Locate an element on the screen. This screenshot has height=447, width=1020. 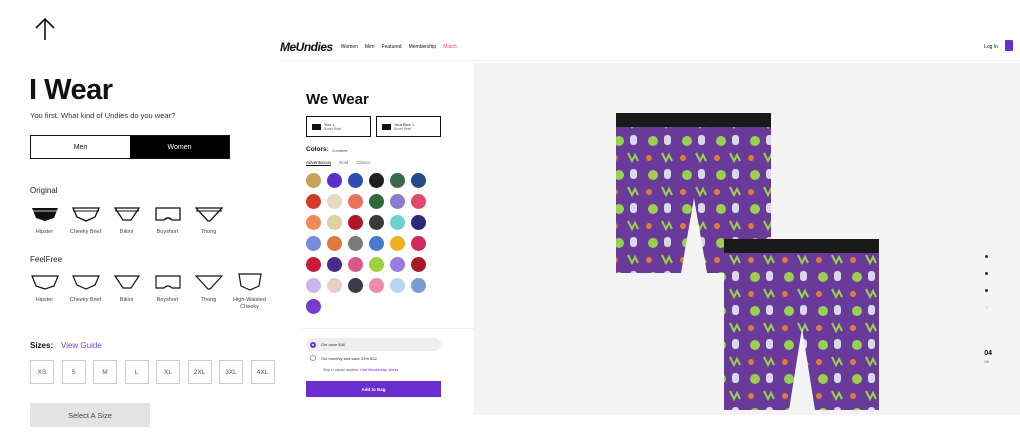
panel-title: I Wear is located at coordinates (71, 90).